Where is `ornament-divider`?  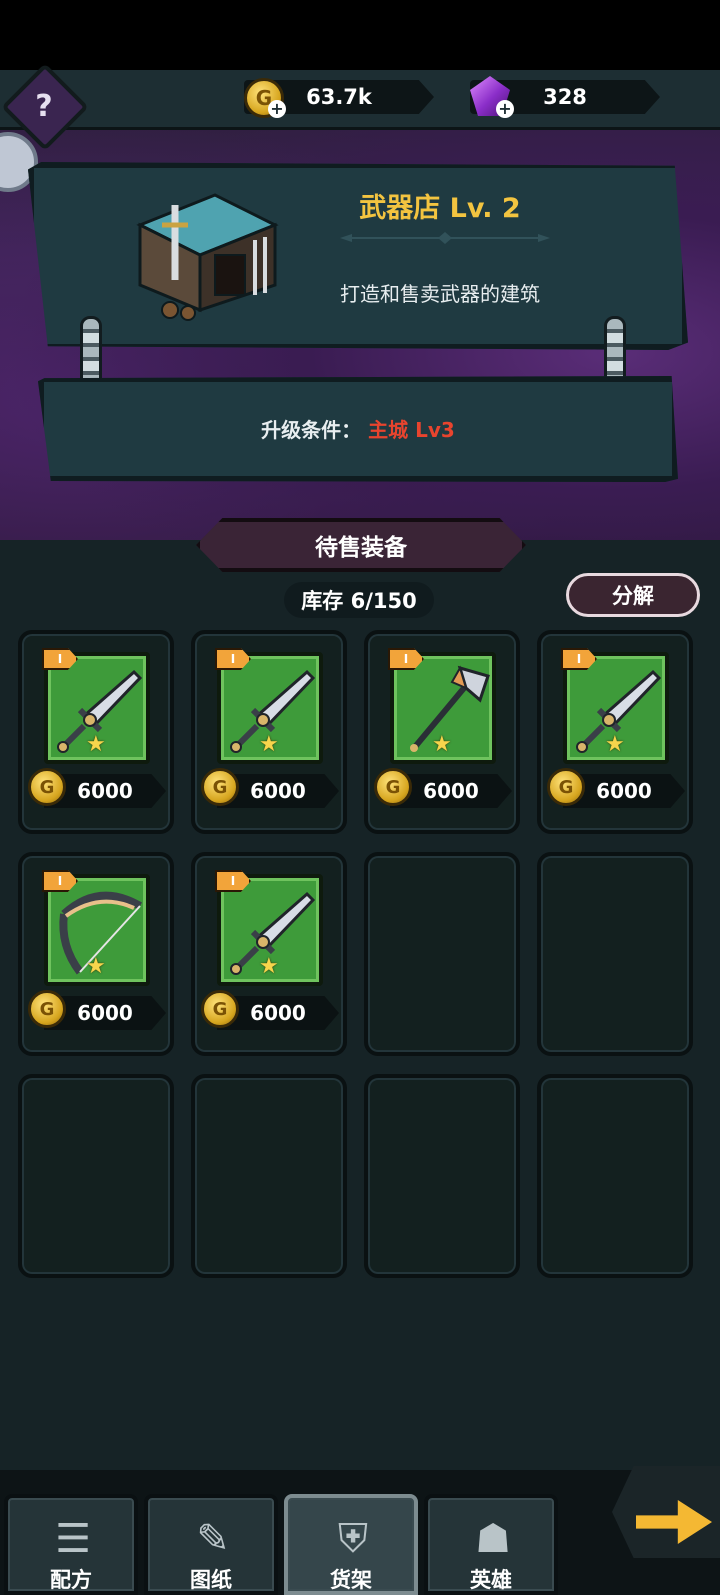 ornament-divider is located at coordinates (445, 238).